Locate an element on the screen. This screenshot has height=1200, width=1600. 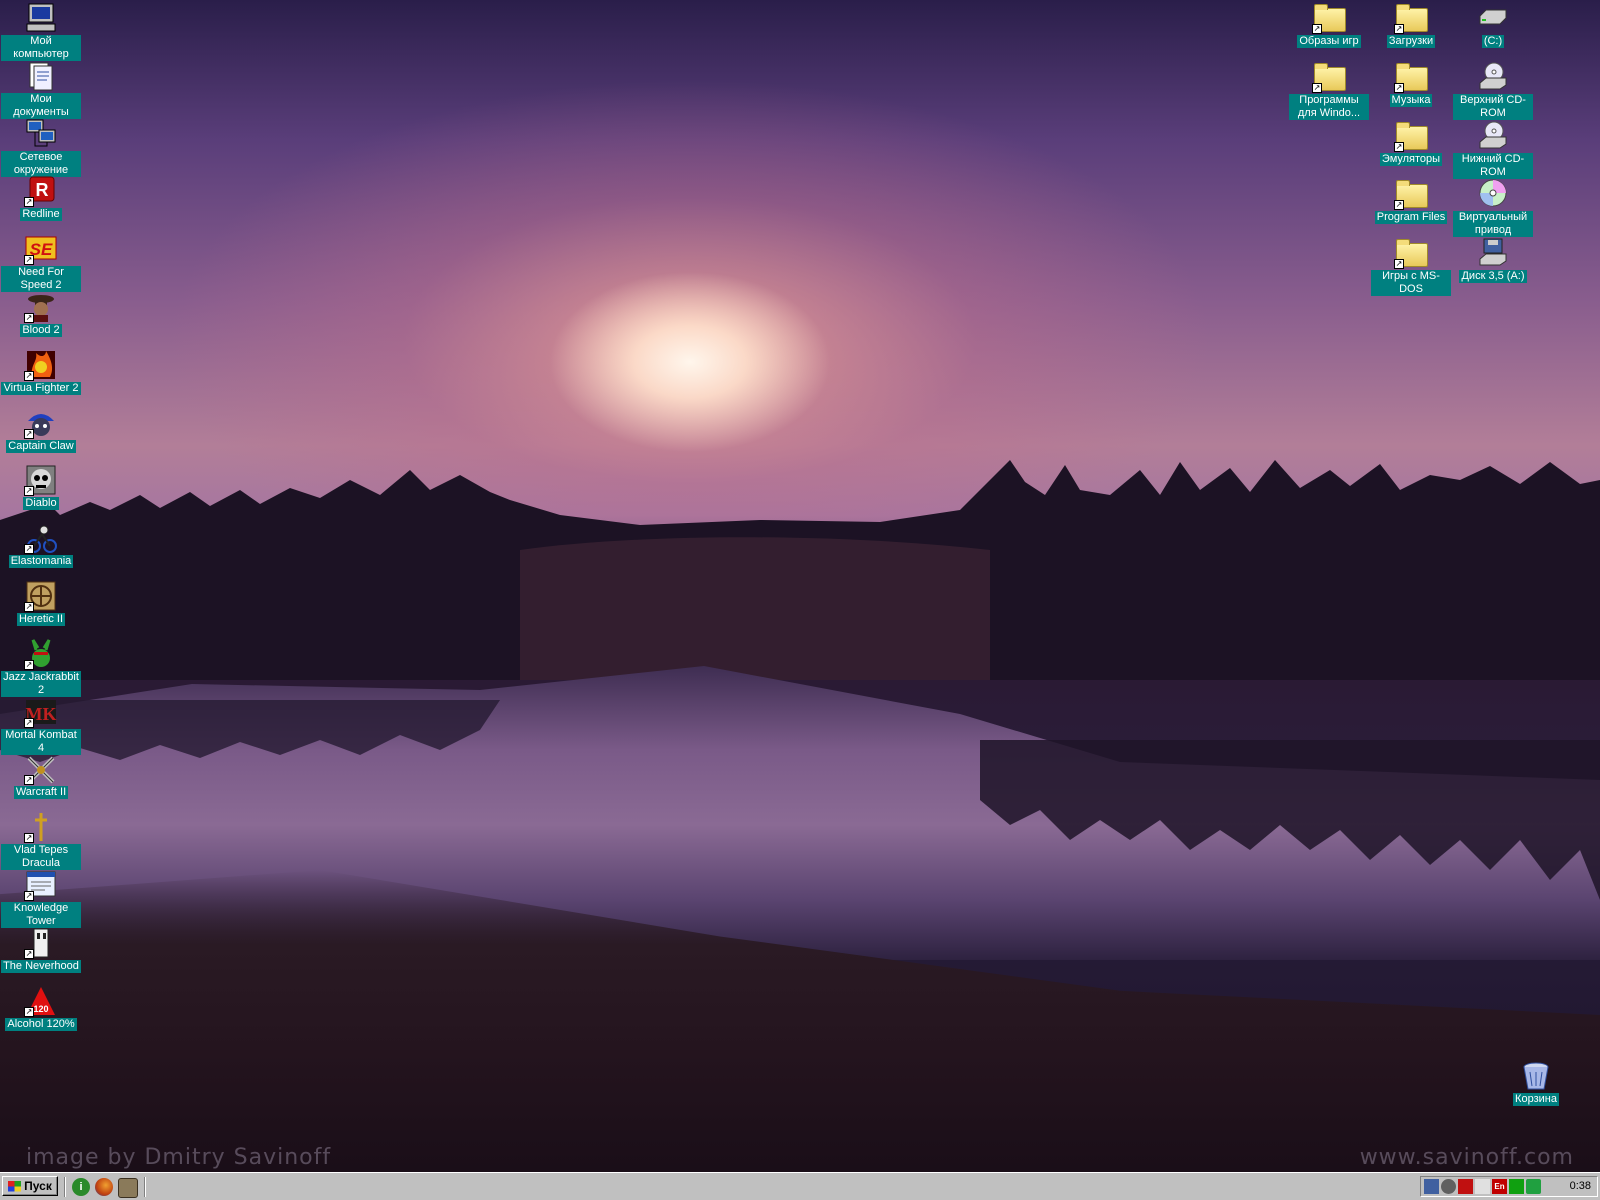
show-desktop-icon: i is located at coordinates (81, 1187).